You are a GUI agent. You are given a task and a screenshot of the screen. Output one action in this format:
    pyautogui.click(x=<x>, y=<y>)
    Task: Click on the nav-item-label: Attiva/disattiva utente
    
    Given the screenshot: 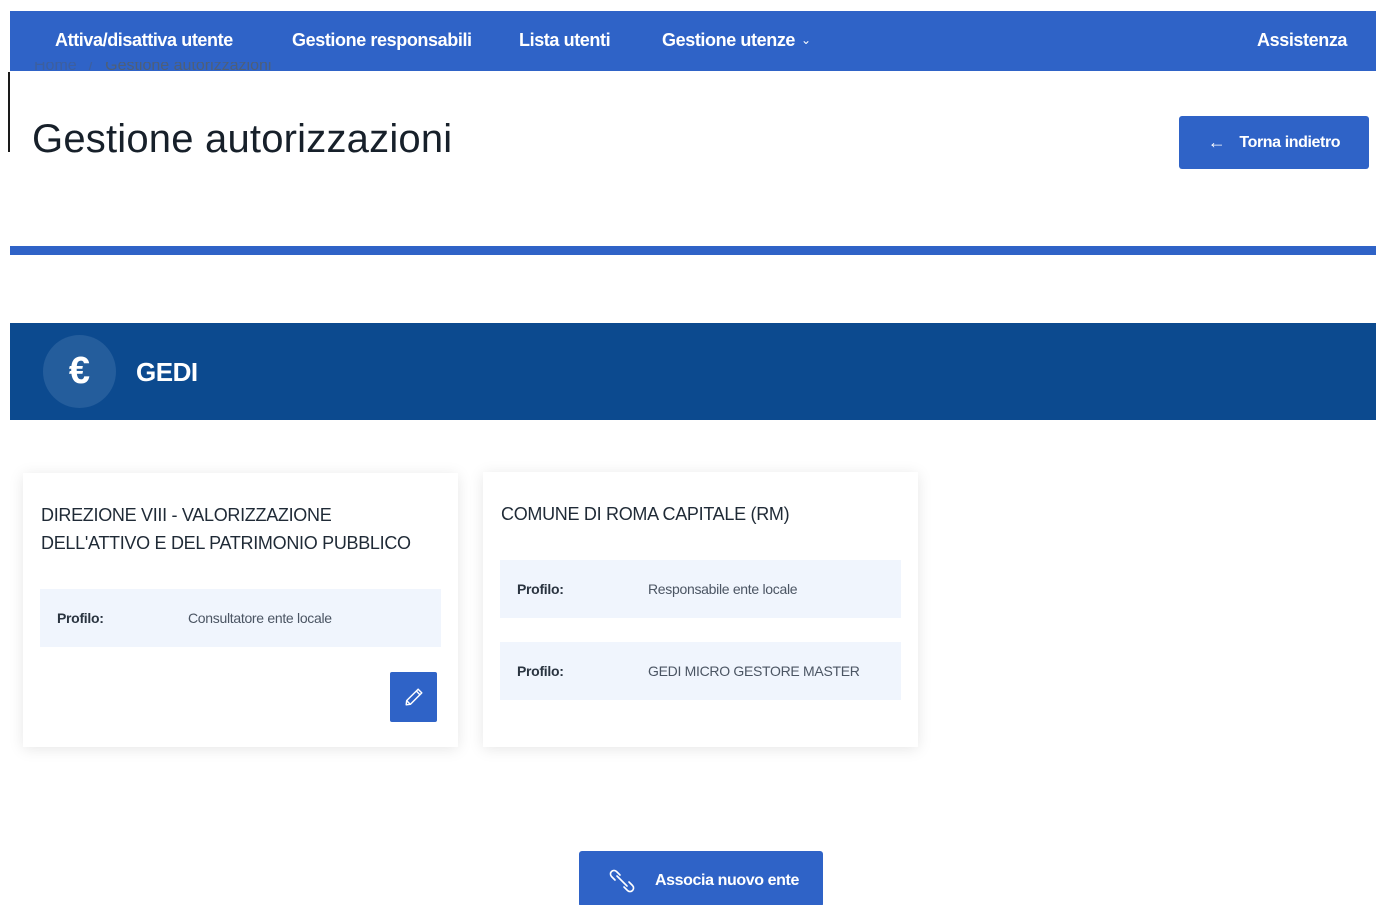 What is the action you would take?
    pyautogui.click(x=144, y=40)
    